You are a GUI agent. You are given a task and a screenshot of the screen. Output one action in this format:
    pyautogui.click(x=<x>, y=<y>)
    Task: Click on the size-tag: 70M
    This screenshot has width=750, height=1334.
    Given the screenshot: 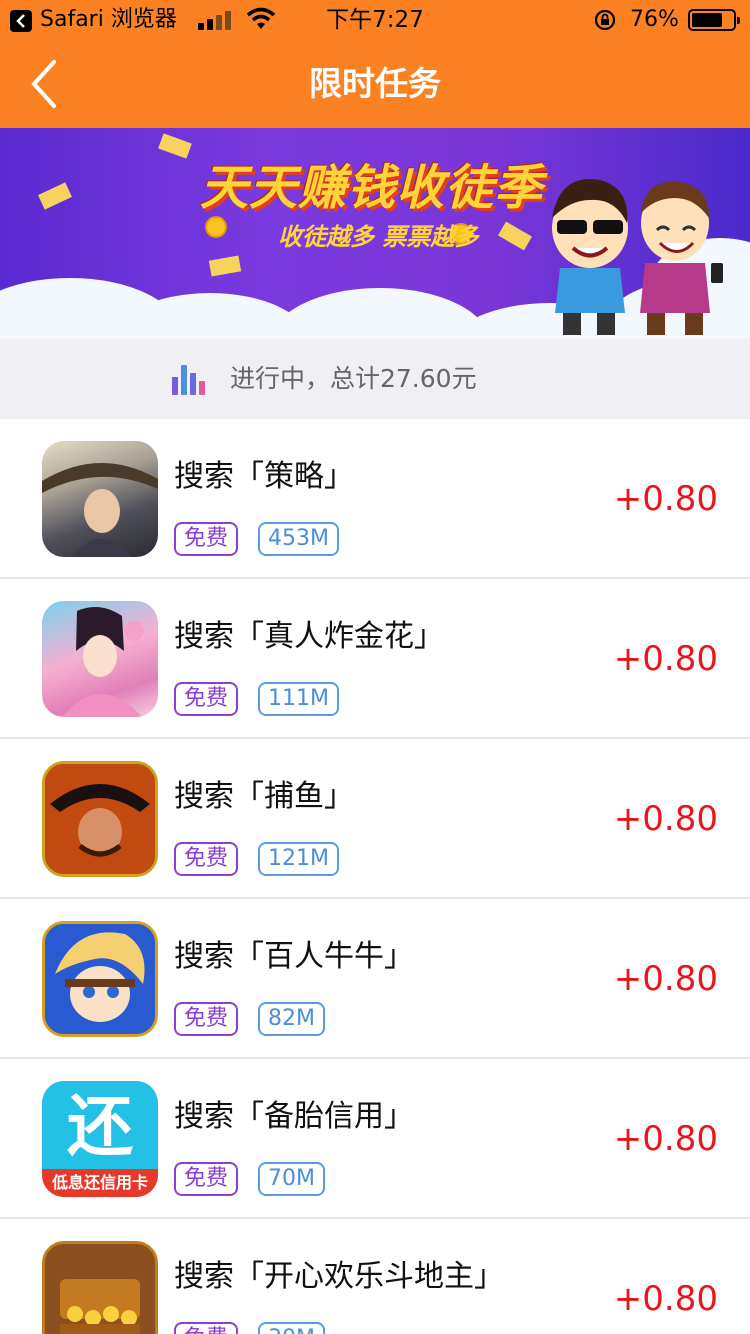 What is the action you would take?
    pyautogui.click(x=291, y=1179)
    